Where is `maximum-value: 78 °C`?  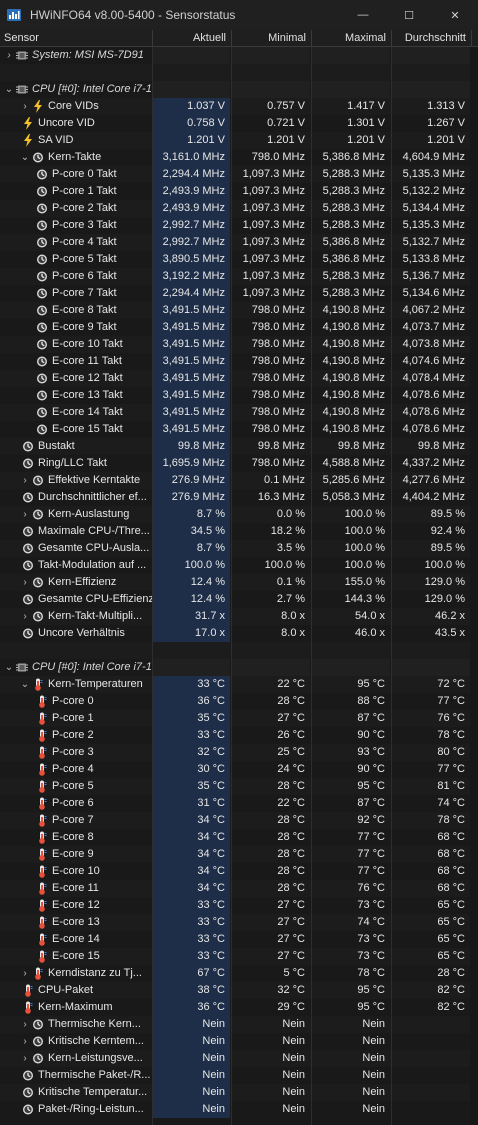
maximum-value: 78 °C is located at coordinates (371, 973).